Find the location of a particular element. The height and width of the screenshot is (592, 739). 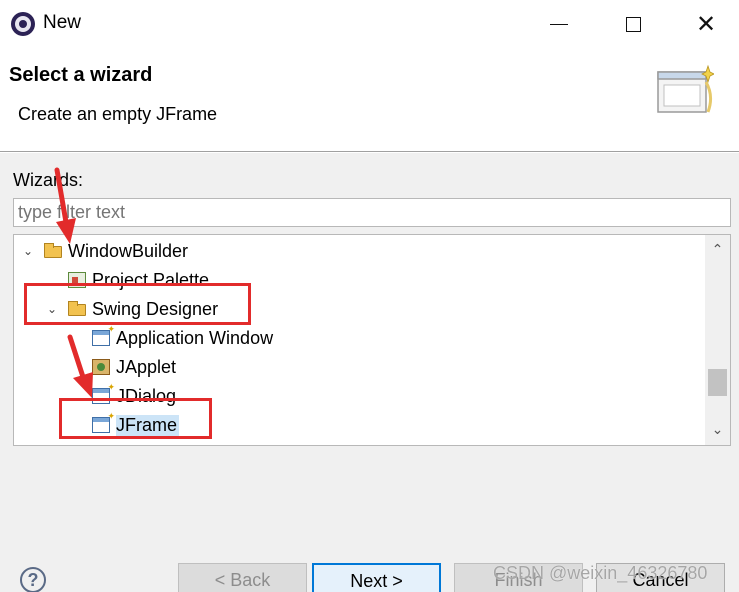

tree-item-windowbuilder: ⌄ WindowBuilder is located at coordinates (105, 251).